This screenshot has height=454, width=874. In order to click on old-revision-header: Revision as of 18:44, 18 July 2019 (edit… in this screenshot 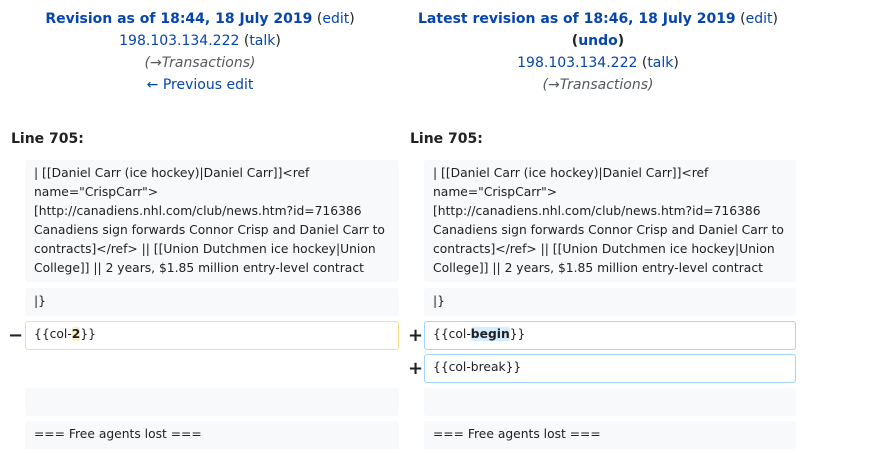, I will do `click(200, 52)`.